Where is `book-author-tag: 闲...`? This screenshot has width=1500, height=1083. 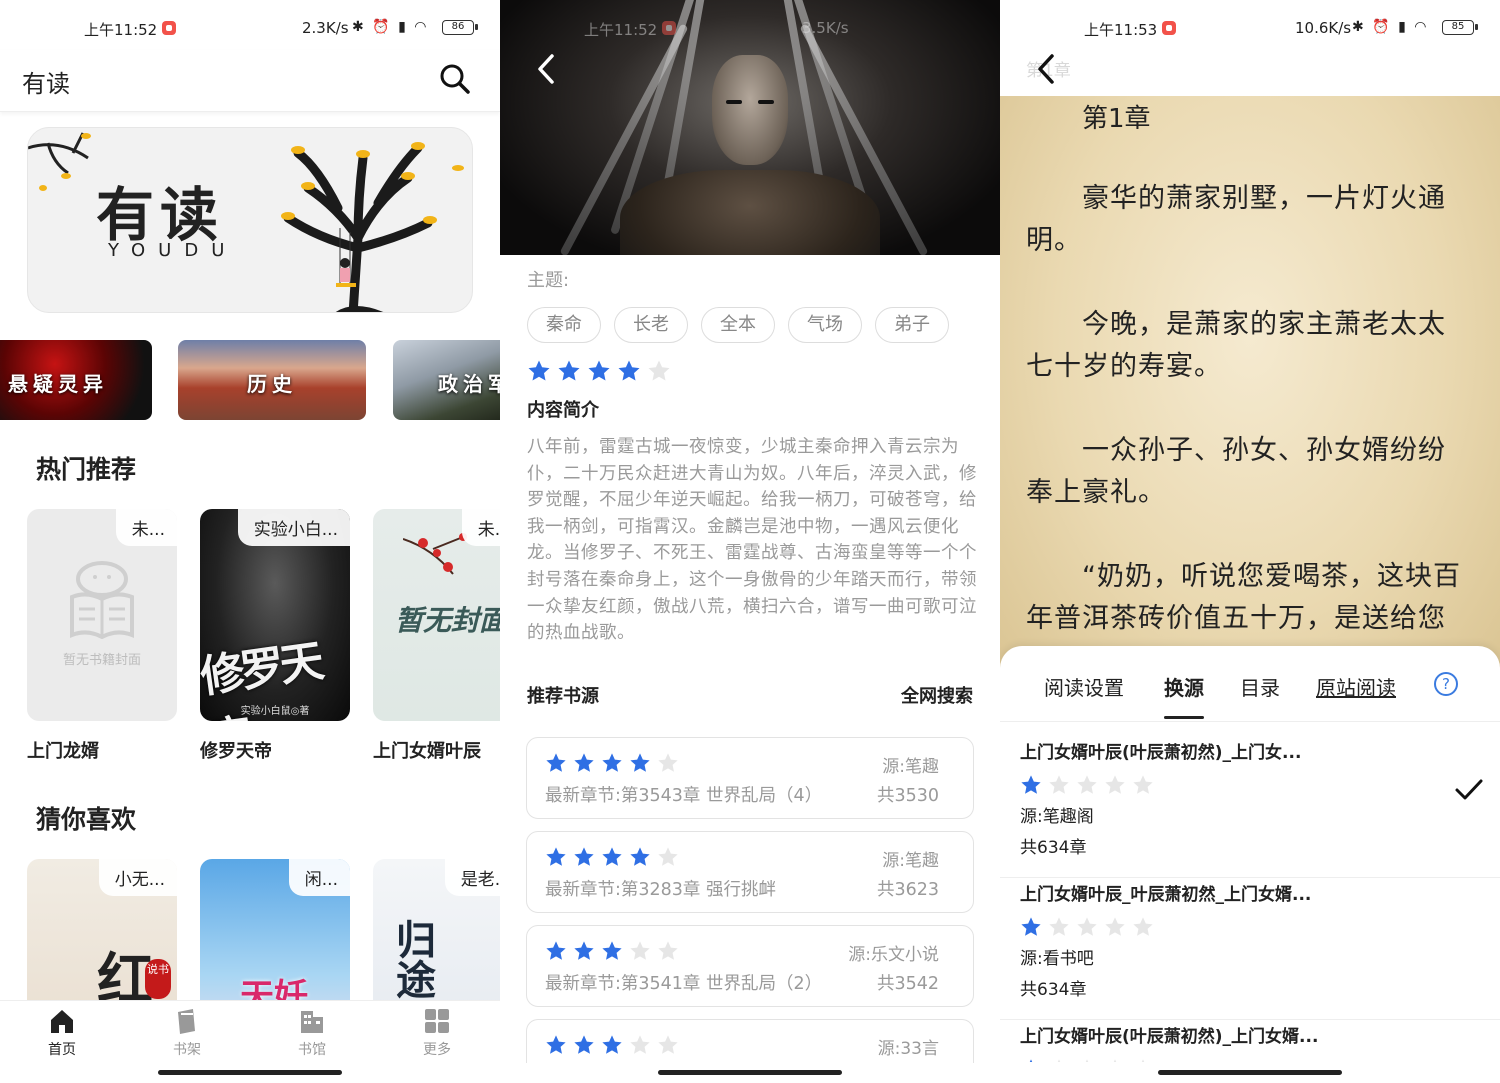
book-author-tag: 闲... is located at coordinates (319, 877).